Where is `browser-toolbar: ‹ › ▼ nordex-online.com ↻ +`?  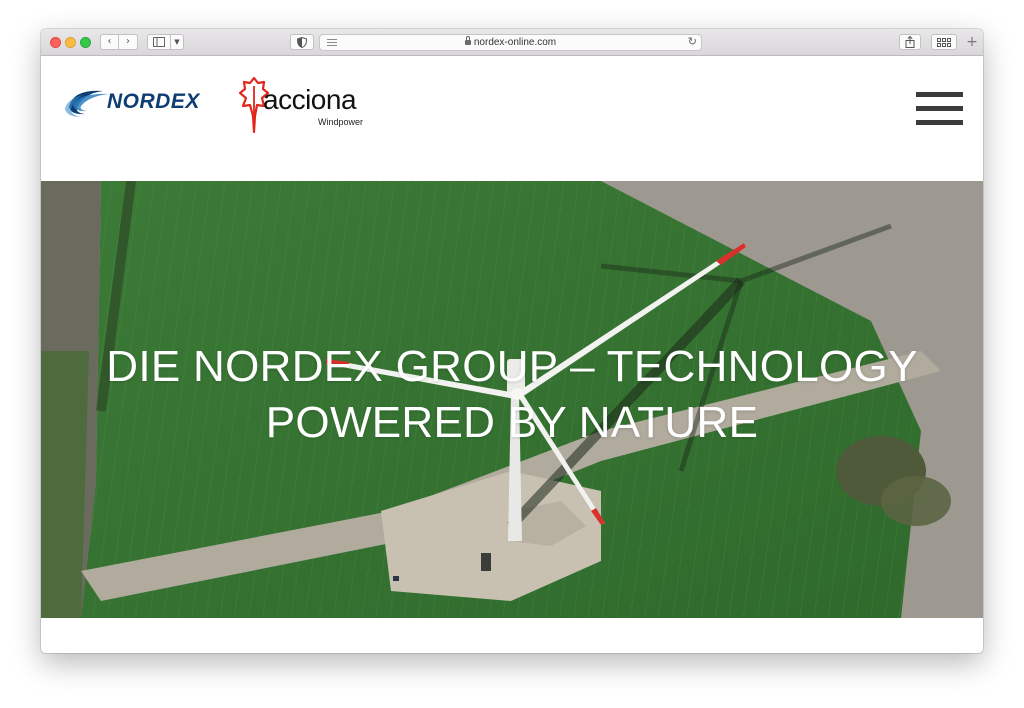 browser-toolbar: ‹ › ▼ nordex-online.com ↻ + is located at coordinates (512, 42).